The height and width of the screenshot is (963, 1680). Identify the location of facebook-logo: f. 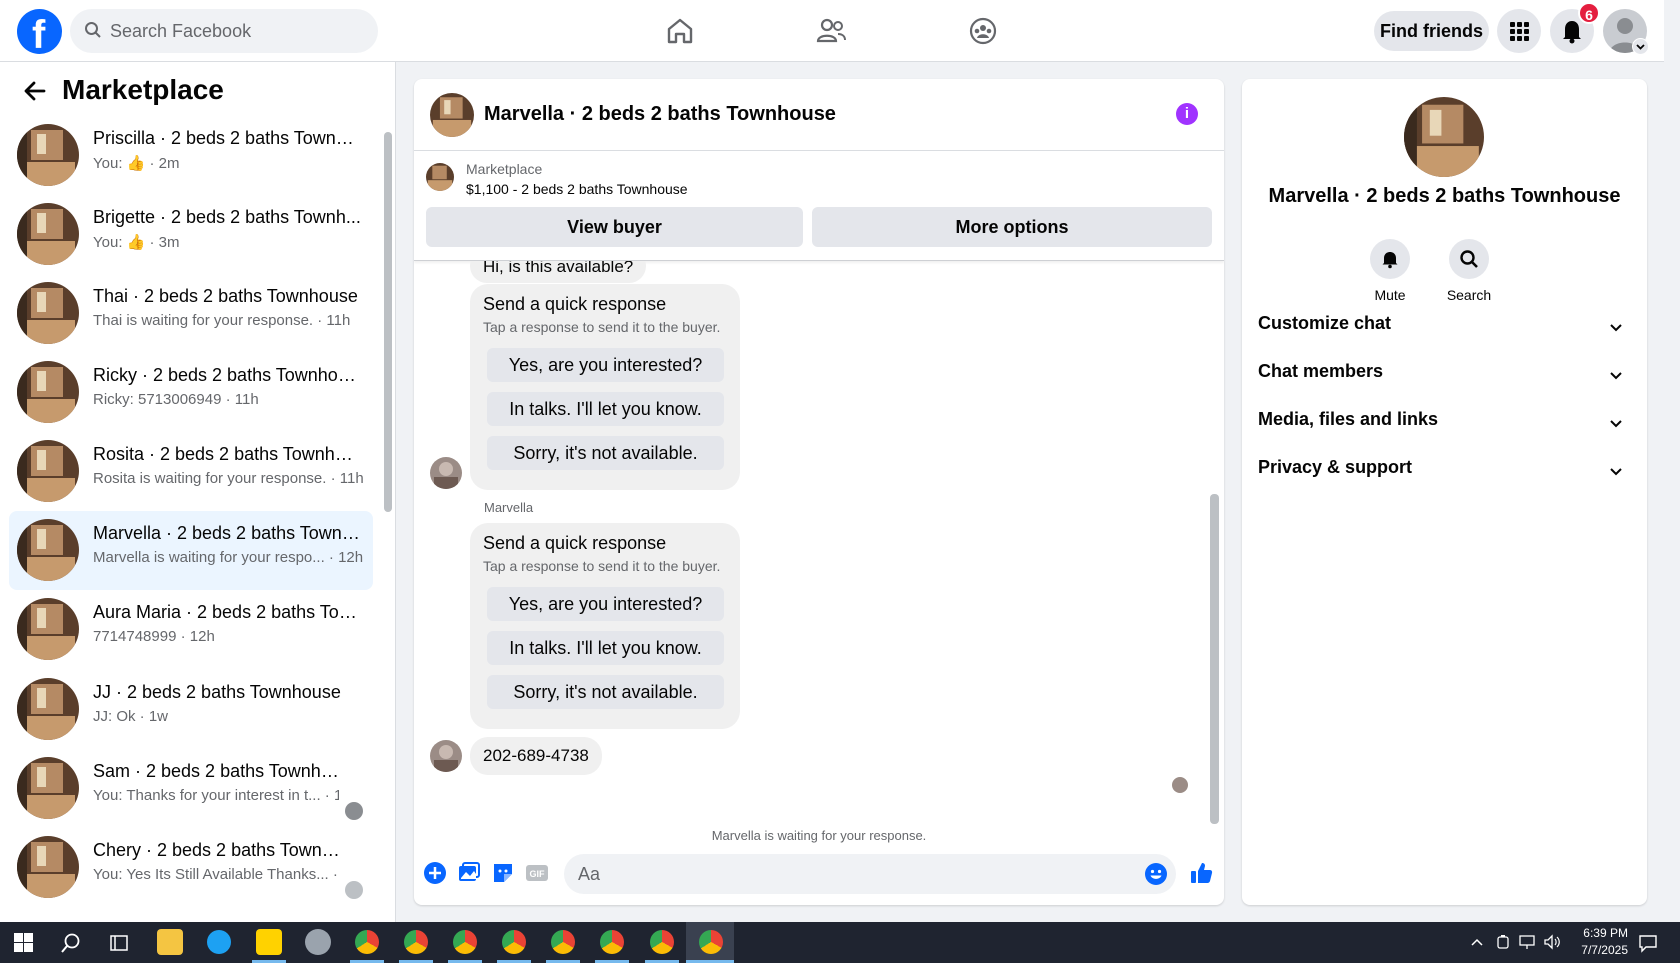
(39, 33).